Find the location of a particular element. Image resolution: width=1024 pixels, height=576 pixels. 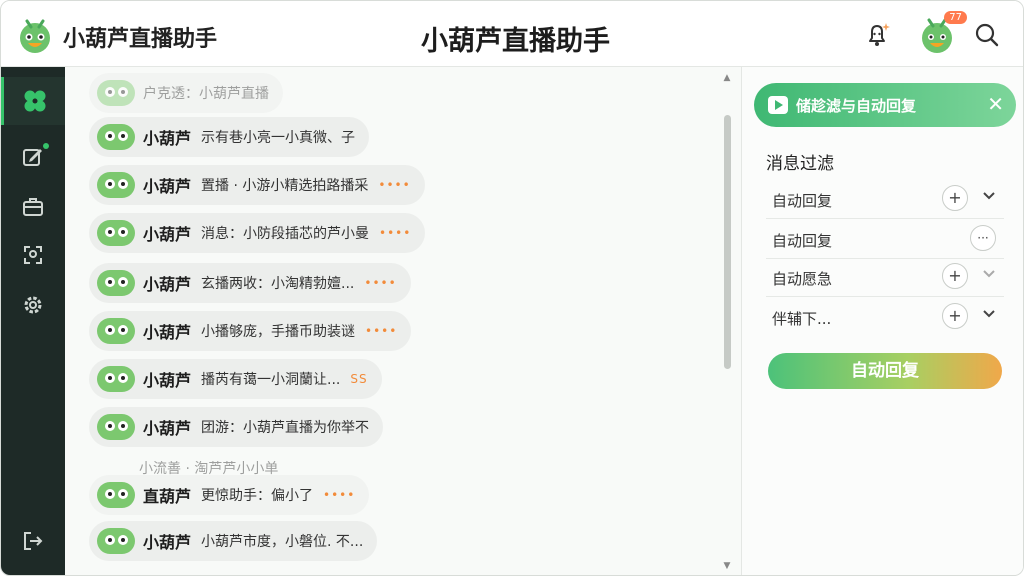

filter-row: 伴辅下... + is located at coordinates (885, 317).